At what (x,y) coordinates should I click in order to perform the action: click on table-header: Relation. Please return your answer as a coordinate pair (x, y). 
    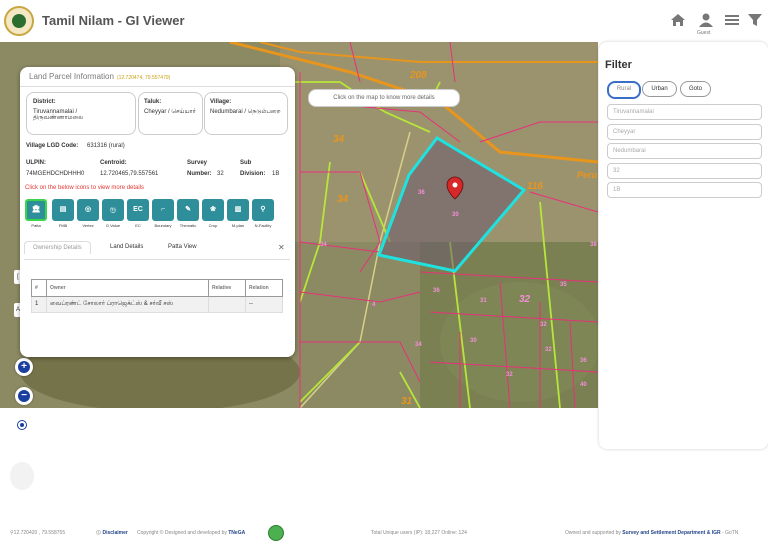
    Looking at the image, I should click on (264, 288).